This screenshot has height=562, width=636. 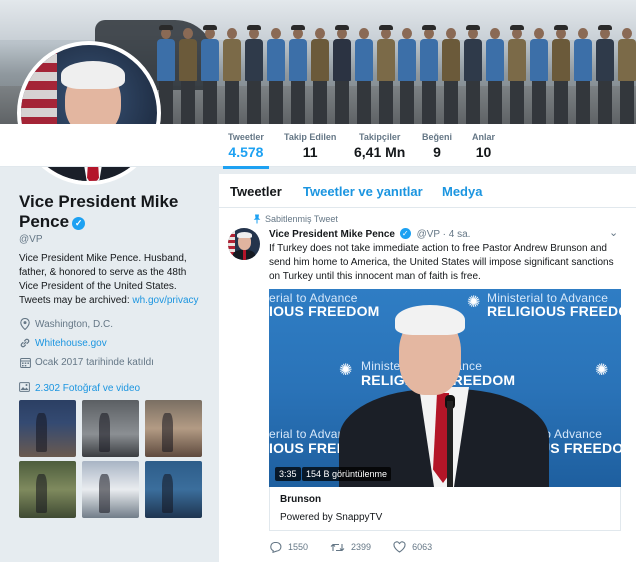 What do you see at coordinates (99, 211) in the screenshot?
I see `profile-name-text: Vice President Mike Pence` at bounding box center [99, 211].